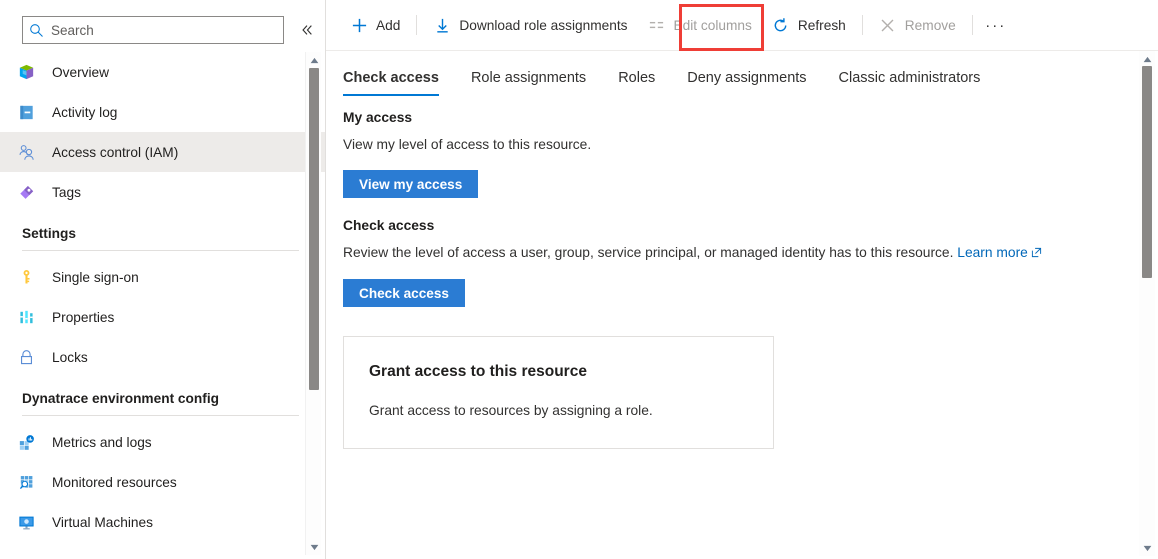 This screenshot has height=559, width=1158. I want to click on sidebar-item-monitored-resources: Monitored resources, so click(162, 482).